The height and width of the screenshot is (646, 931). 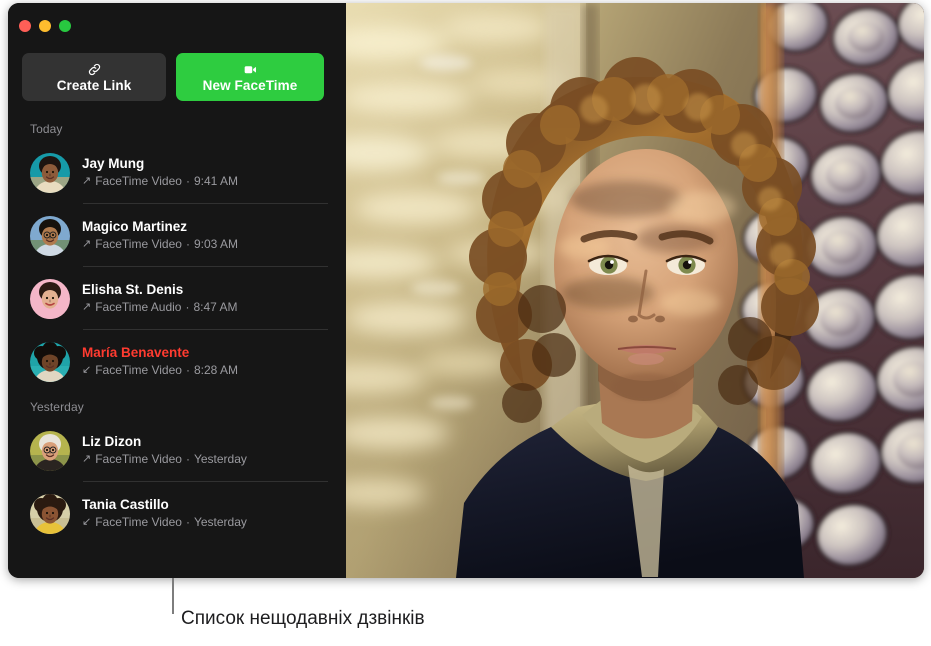 I want to click on caller-name: Elisha St. Denis, so click(x=133, y=289).